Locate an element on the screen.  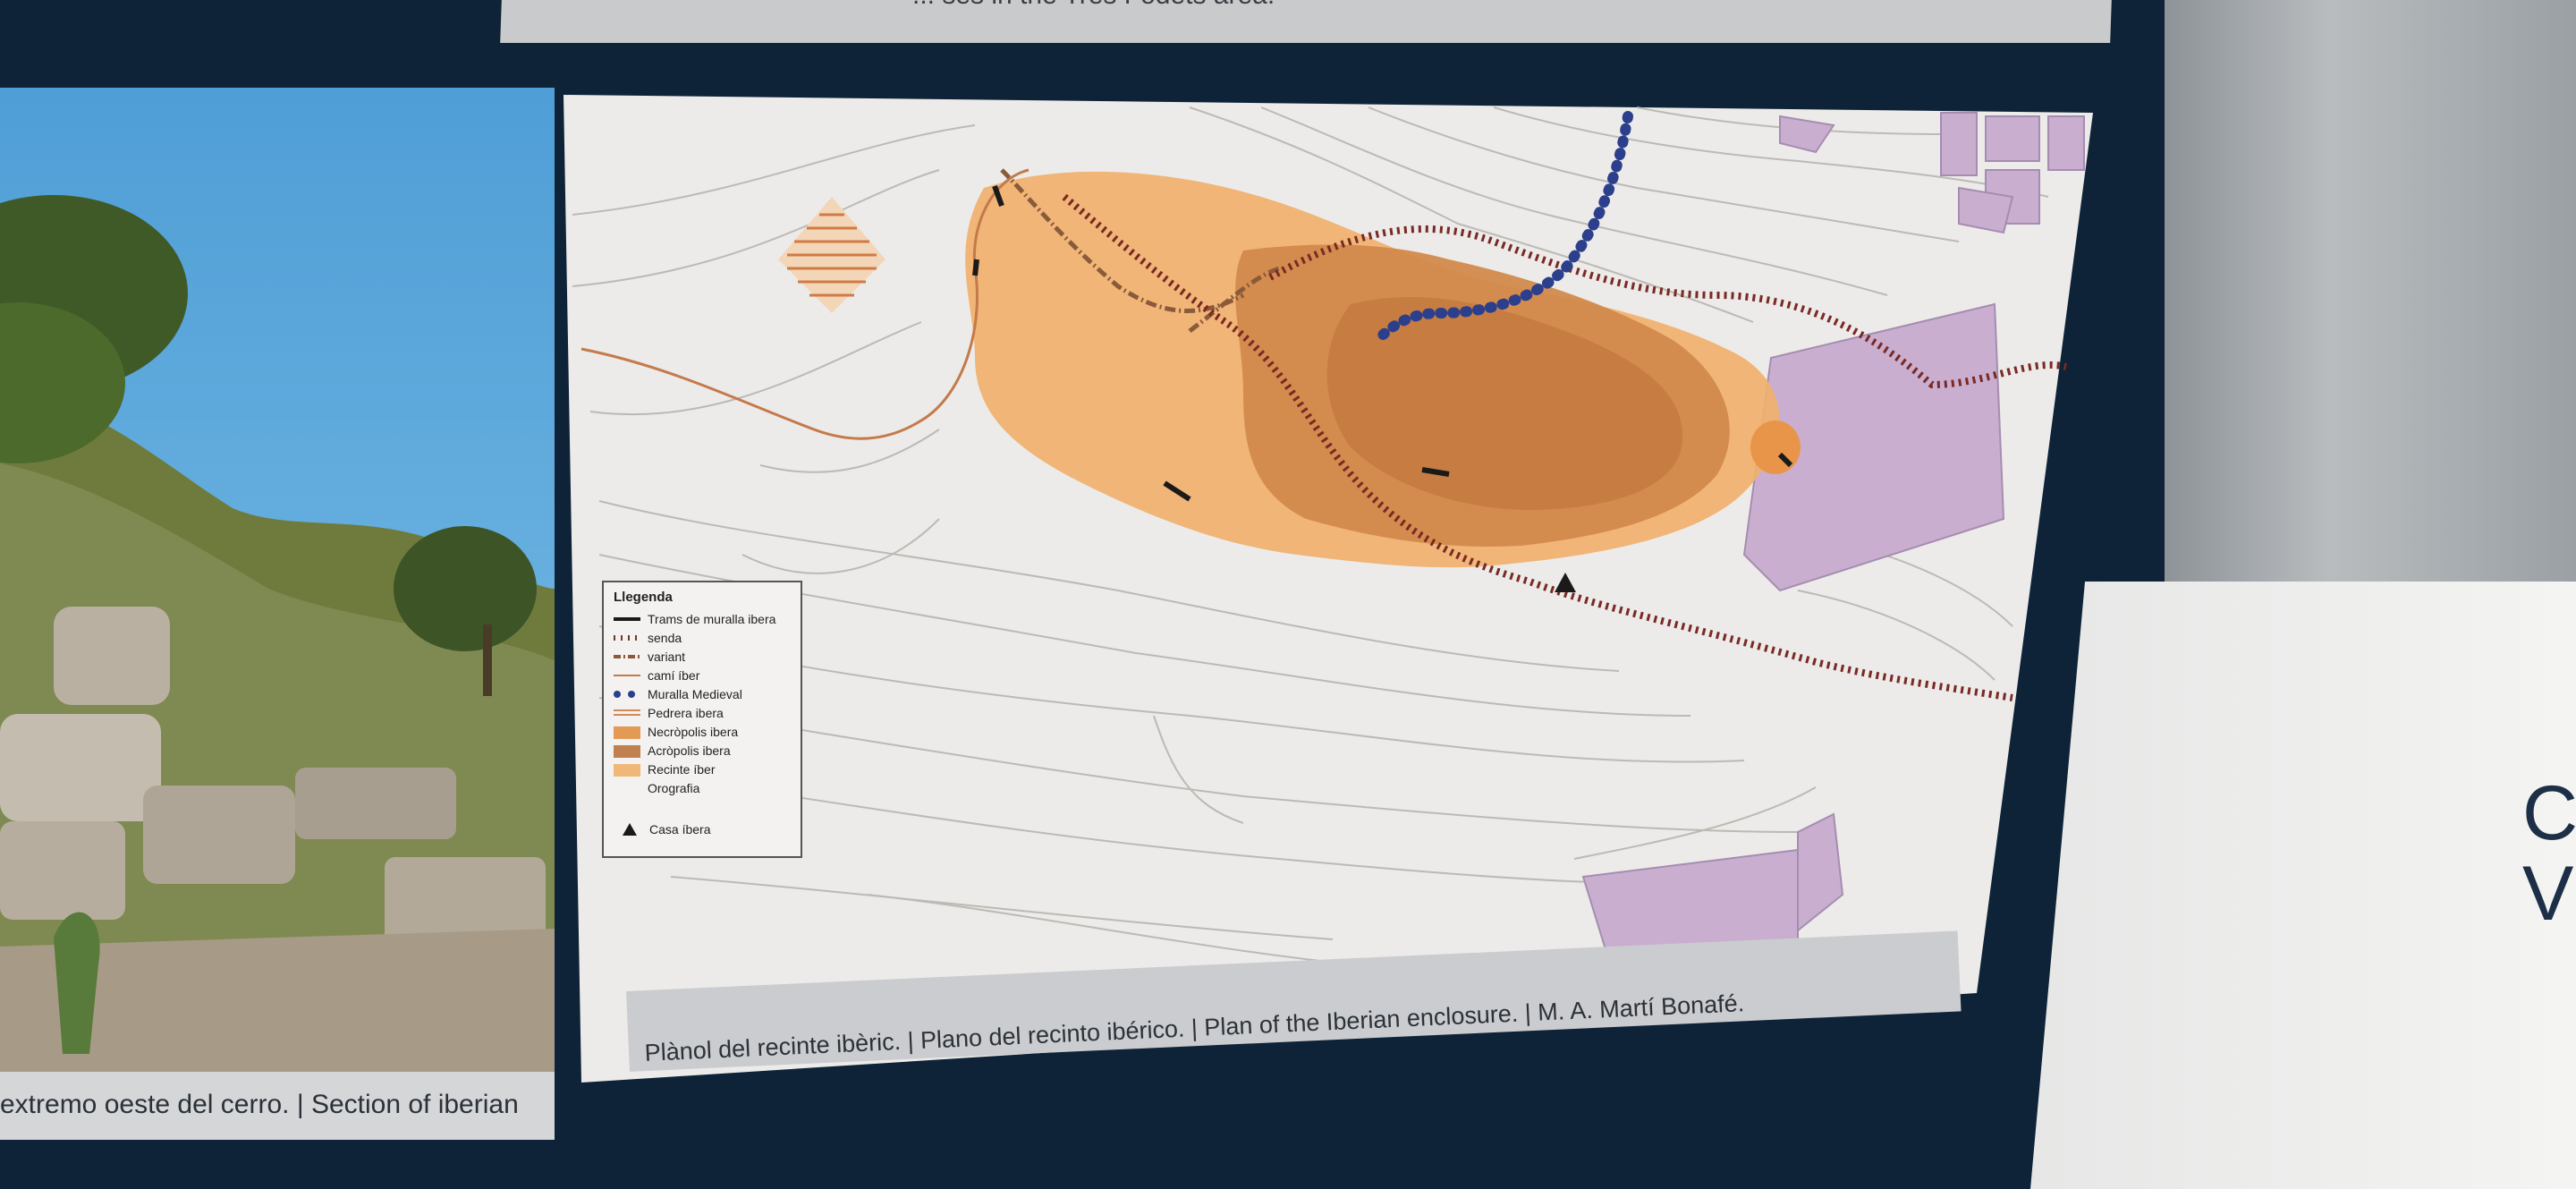
legend-symbol-necropolis is located at coordinates (627, 732).